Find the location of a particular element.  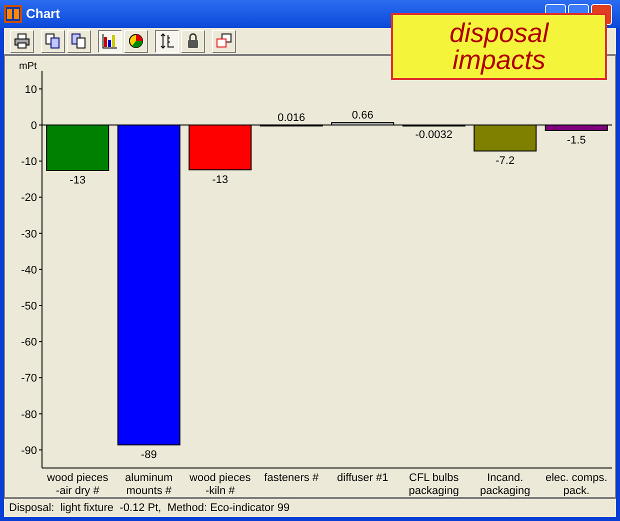

lock-icon is located at coordinates (193, 41).